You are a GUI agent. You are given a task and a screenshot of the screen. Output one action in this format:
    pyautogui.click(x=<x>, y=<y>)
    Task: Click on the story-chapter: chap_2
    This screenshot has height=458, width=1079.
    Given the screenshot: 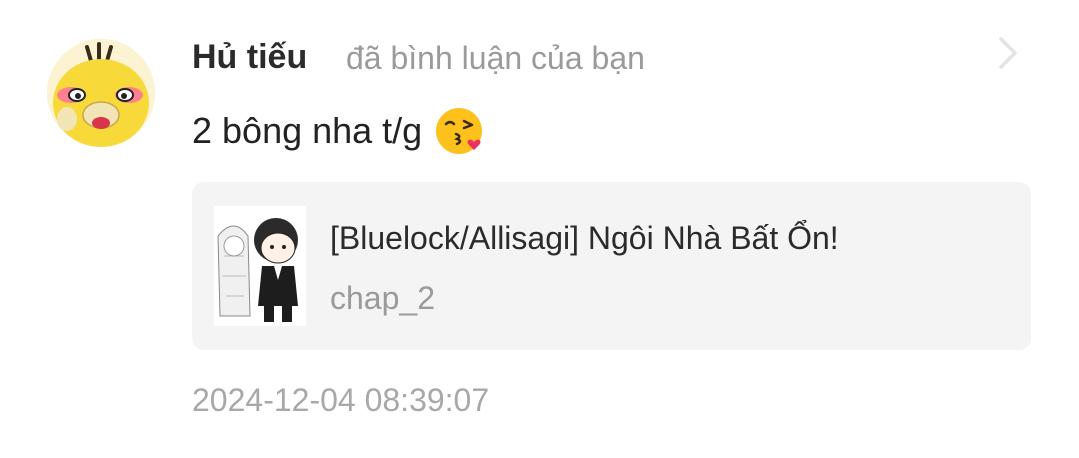 What is the action you would take?
    pyautogui.click(x=382, y=298)
    